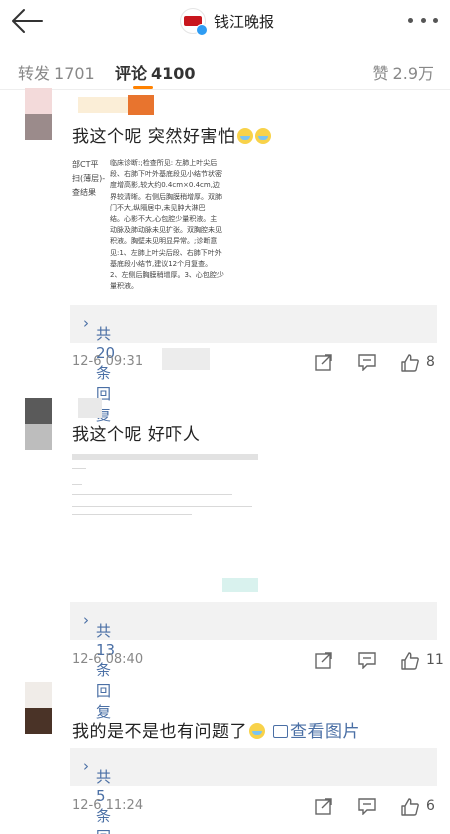 This screenshot has width=450, height=834. I want to click on replies-button: 共20条回复 ›, so click(253, 364).